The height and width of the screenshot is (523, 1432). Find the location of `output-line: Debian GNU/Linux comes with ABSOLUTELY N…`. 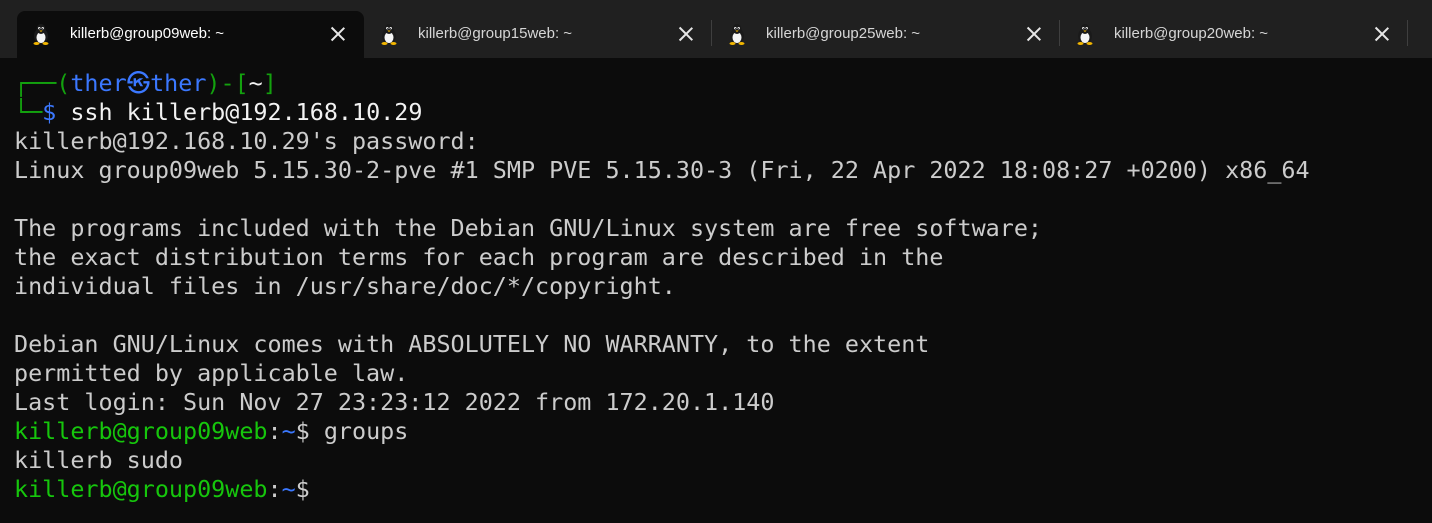

output-line: Debian GNU/Linux comes with ABSOLUTELY N… is located at coordinates (472, 344).